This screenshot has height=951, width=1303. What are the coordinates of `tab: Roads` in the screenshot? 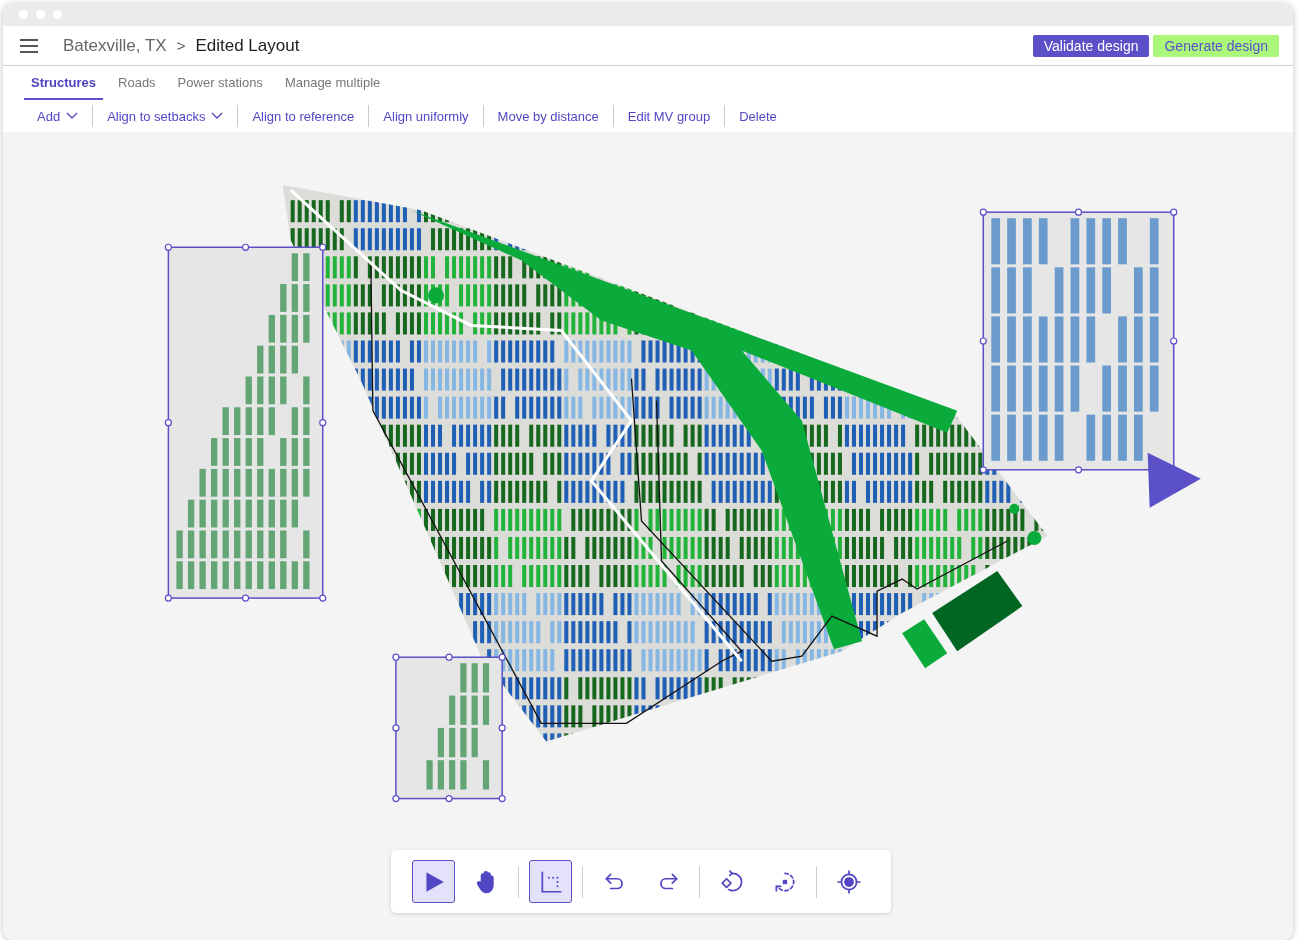 It's located at (137, 83).